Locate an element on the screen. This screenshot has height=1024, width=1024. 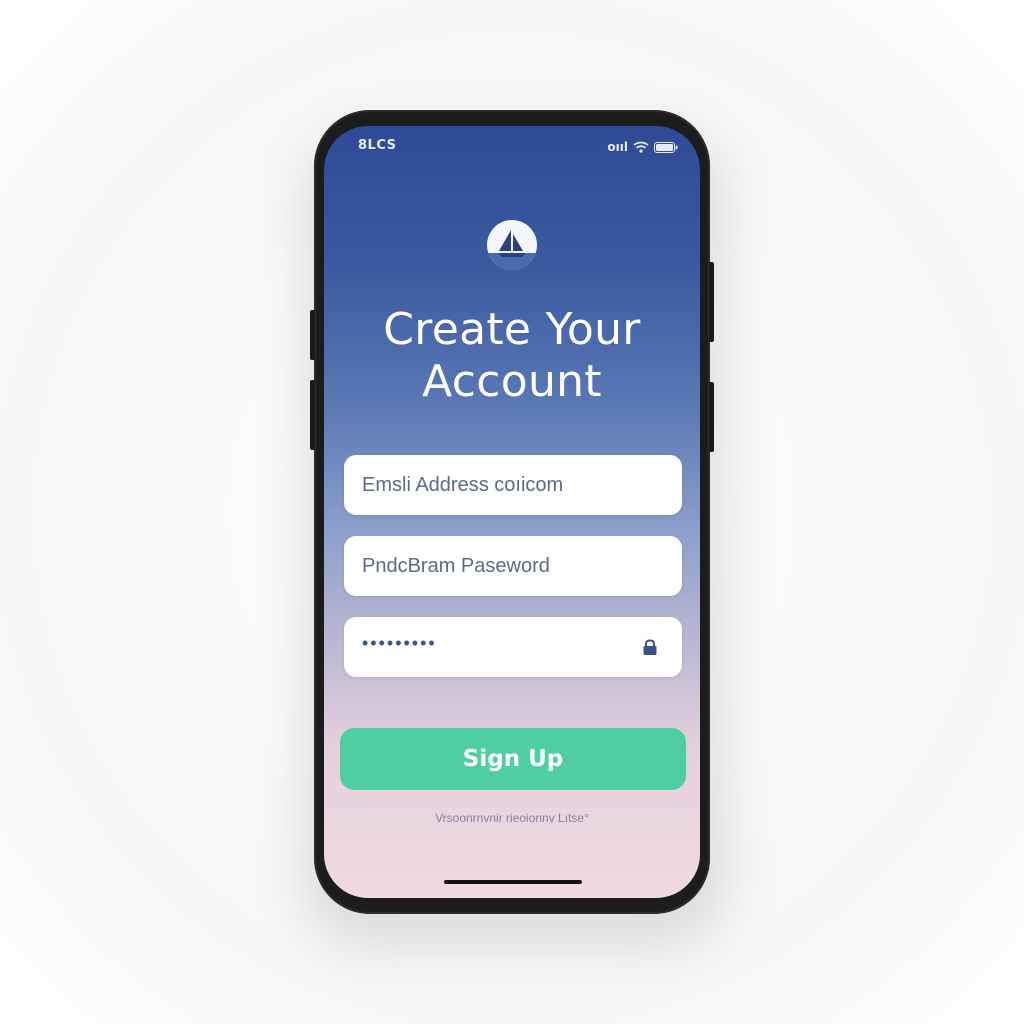
wifi-icon is located at coordinates (641, 147).